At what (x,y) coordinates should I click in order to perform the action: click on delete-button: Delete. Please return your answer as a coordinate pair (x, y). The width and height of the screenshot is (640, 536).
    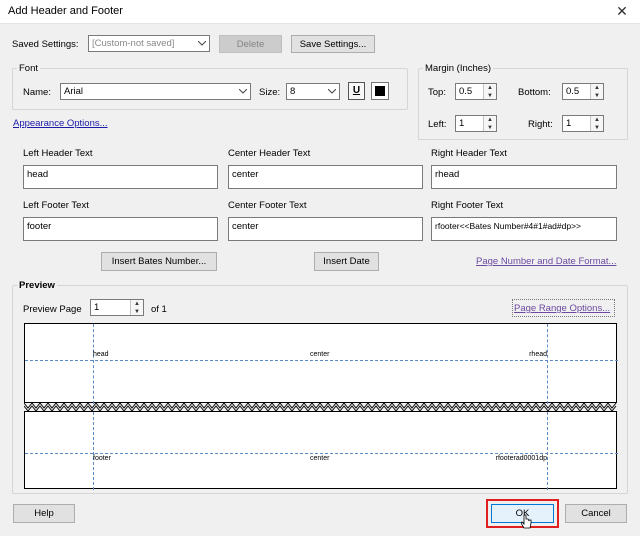
    Looking at the image, I should click on (250, 44).